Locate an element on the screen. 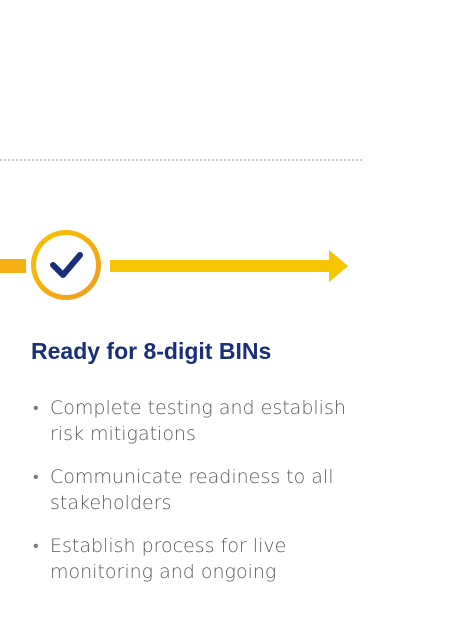 The height and width of the screenshot is (619, 457). checkmark-icon is located at coordinates (66, 265).